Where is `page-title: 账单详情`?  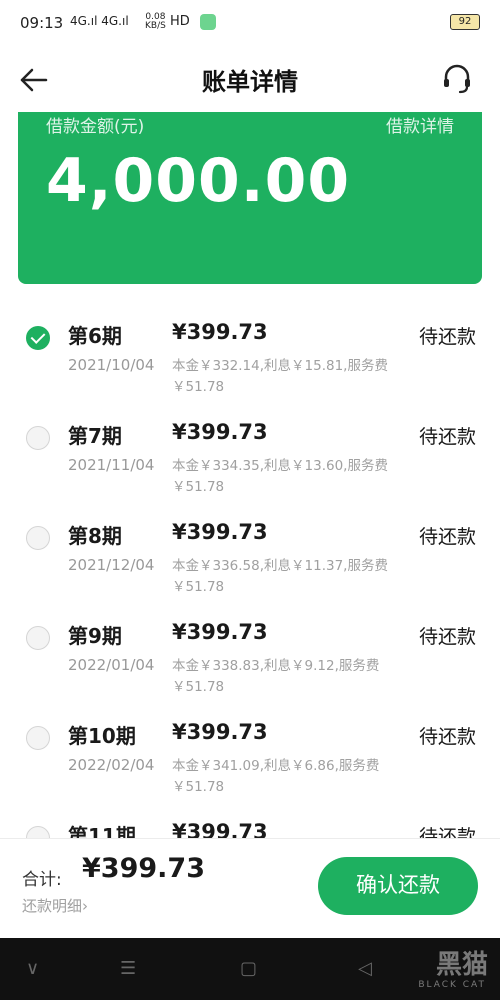 page-title: 账单详情 is located at coordinates (250, 82).